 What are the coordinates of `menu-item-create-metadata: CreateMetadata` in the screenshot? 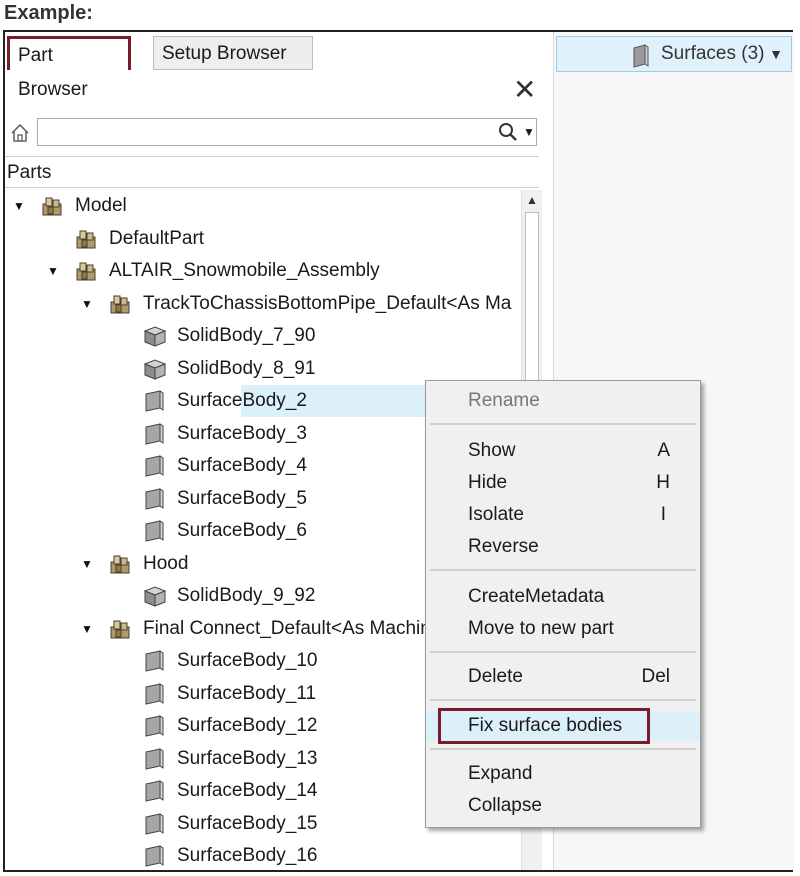 It's located at (563, 597).